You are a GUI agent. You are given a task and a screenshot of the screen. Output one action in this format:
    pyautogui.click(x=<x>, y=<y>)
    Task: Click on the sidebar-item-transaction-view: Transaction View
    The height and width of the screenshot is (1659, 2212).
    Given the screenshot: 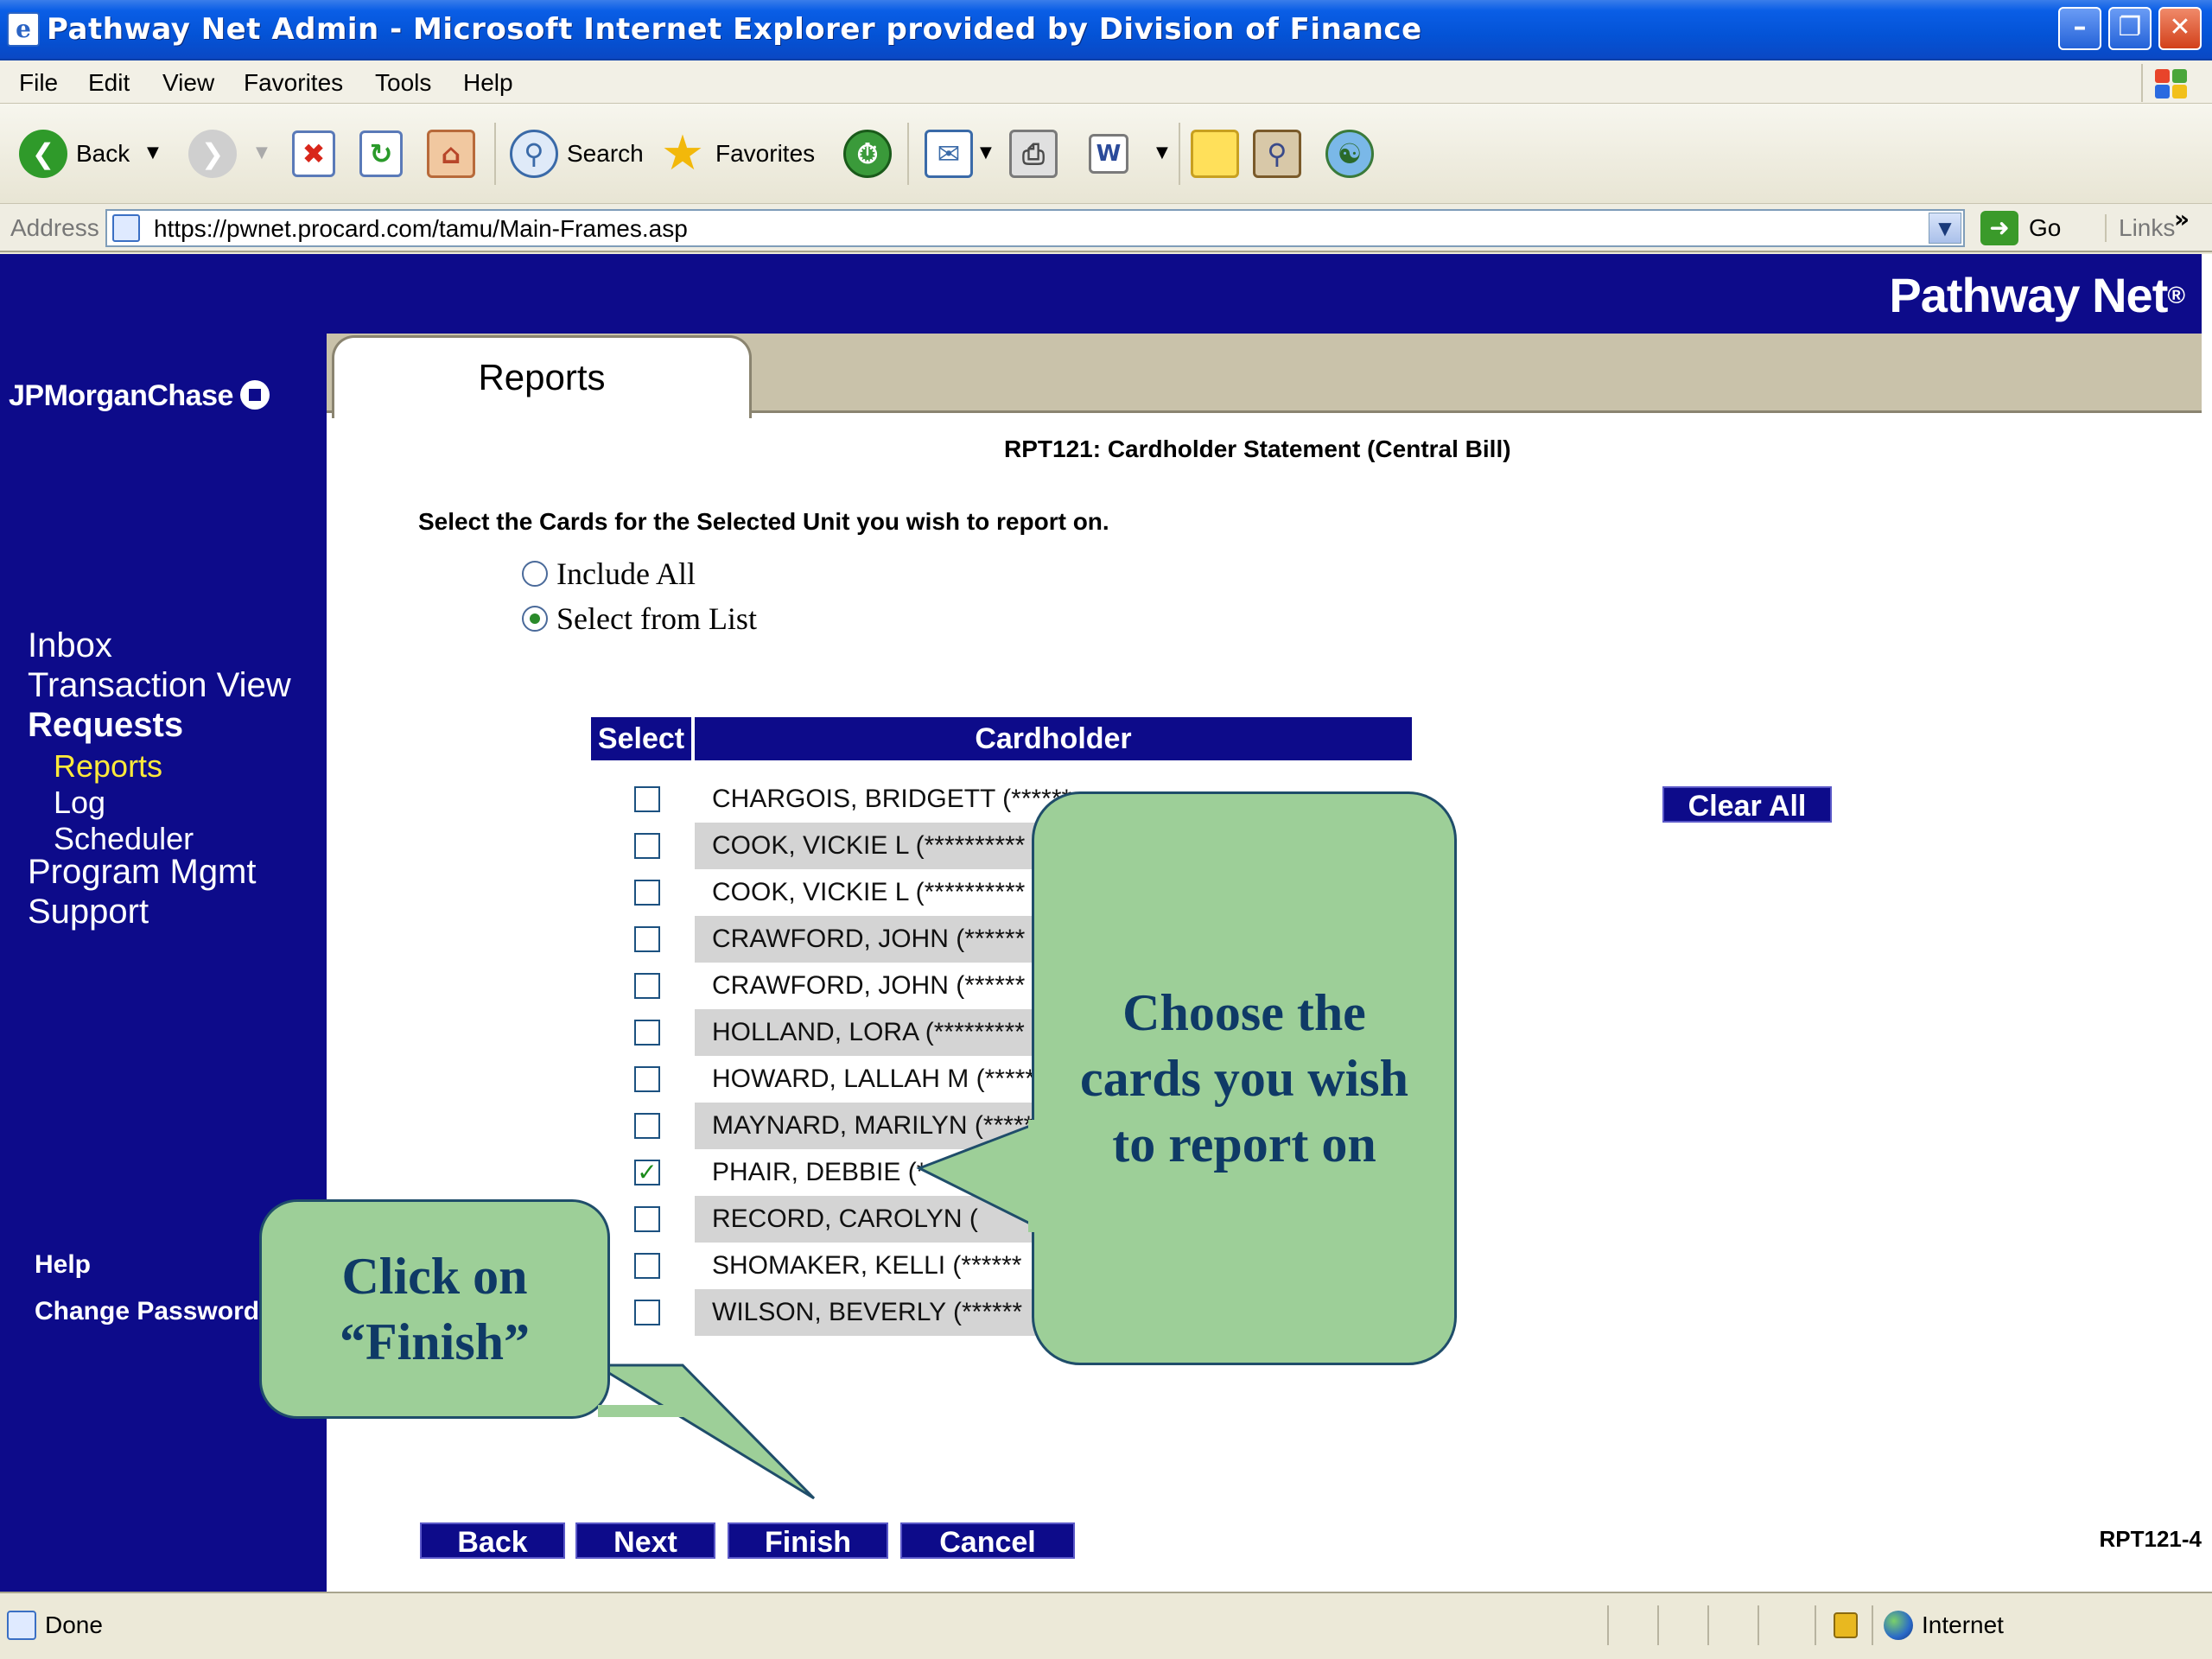 What is the action you would take?
    pyautogui.click(x=159, y=685)
    